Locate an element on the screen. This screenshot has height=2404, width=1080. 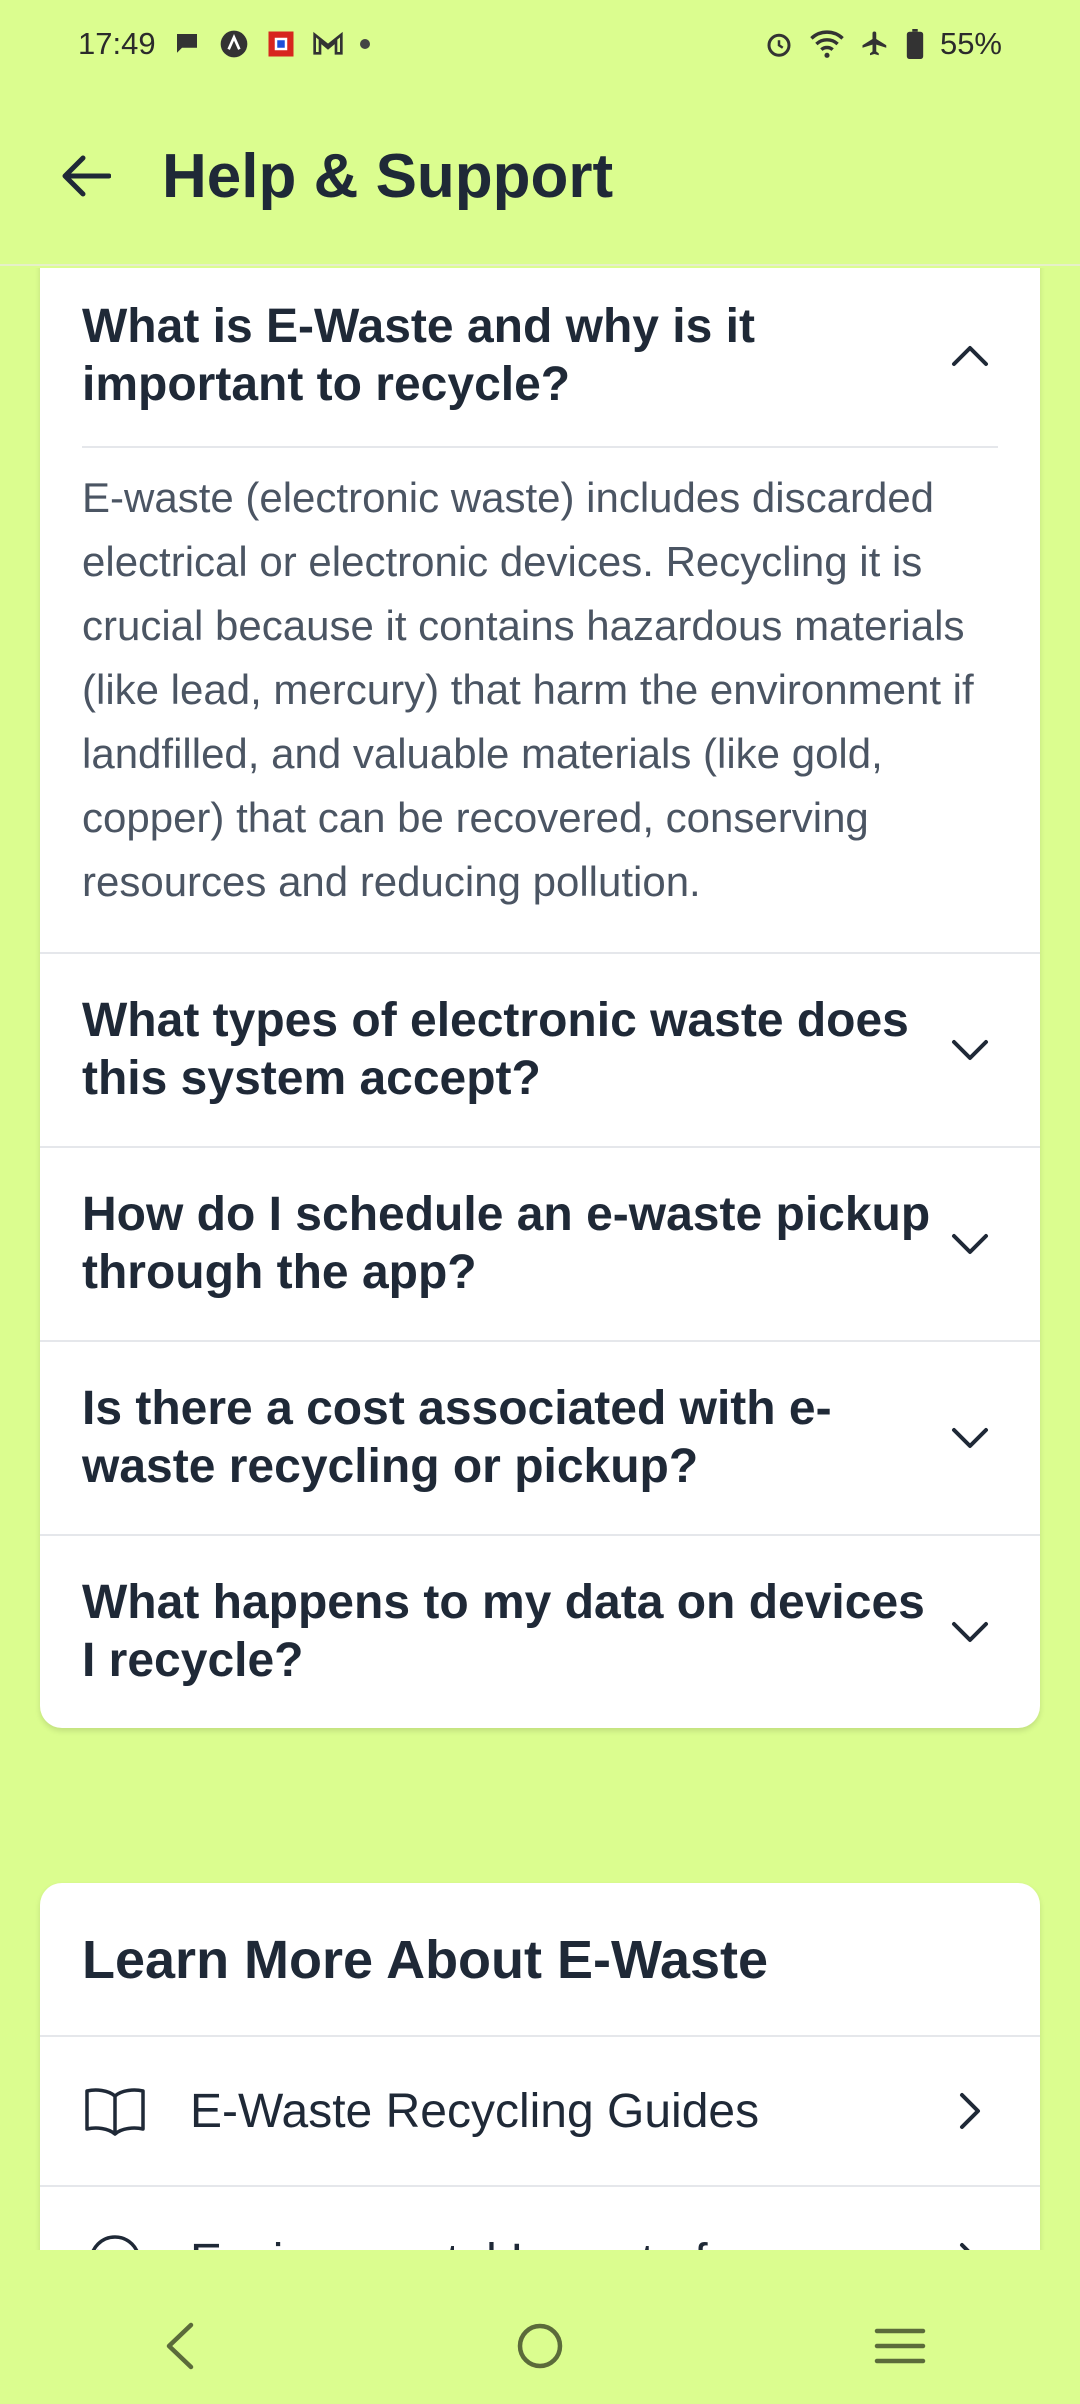
battery-icon is located at coordinates (915, 44).